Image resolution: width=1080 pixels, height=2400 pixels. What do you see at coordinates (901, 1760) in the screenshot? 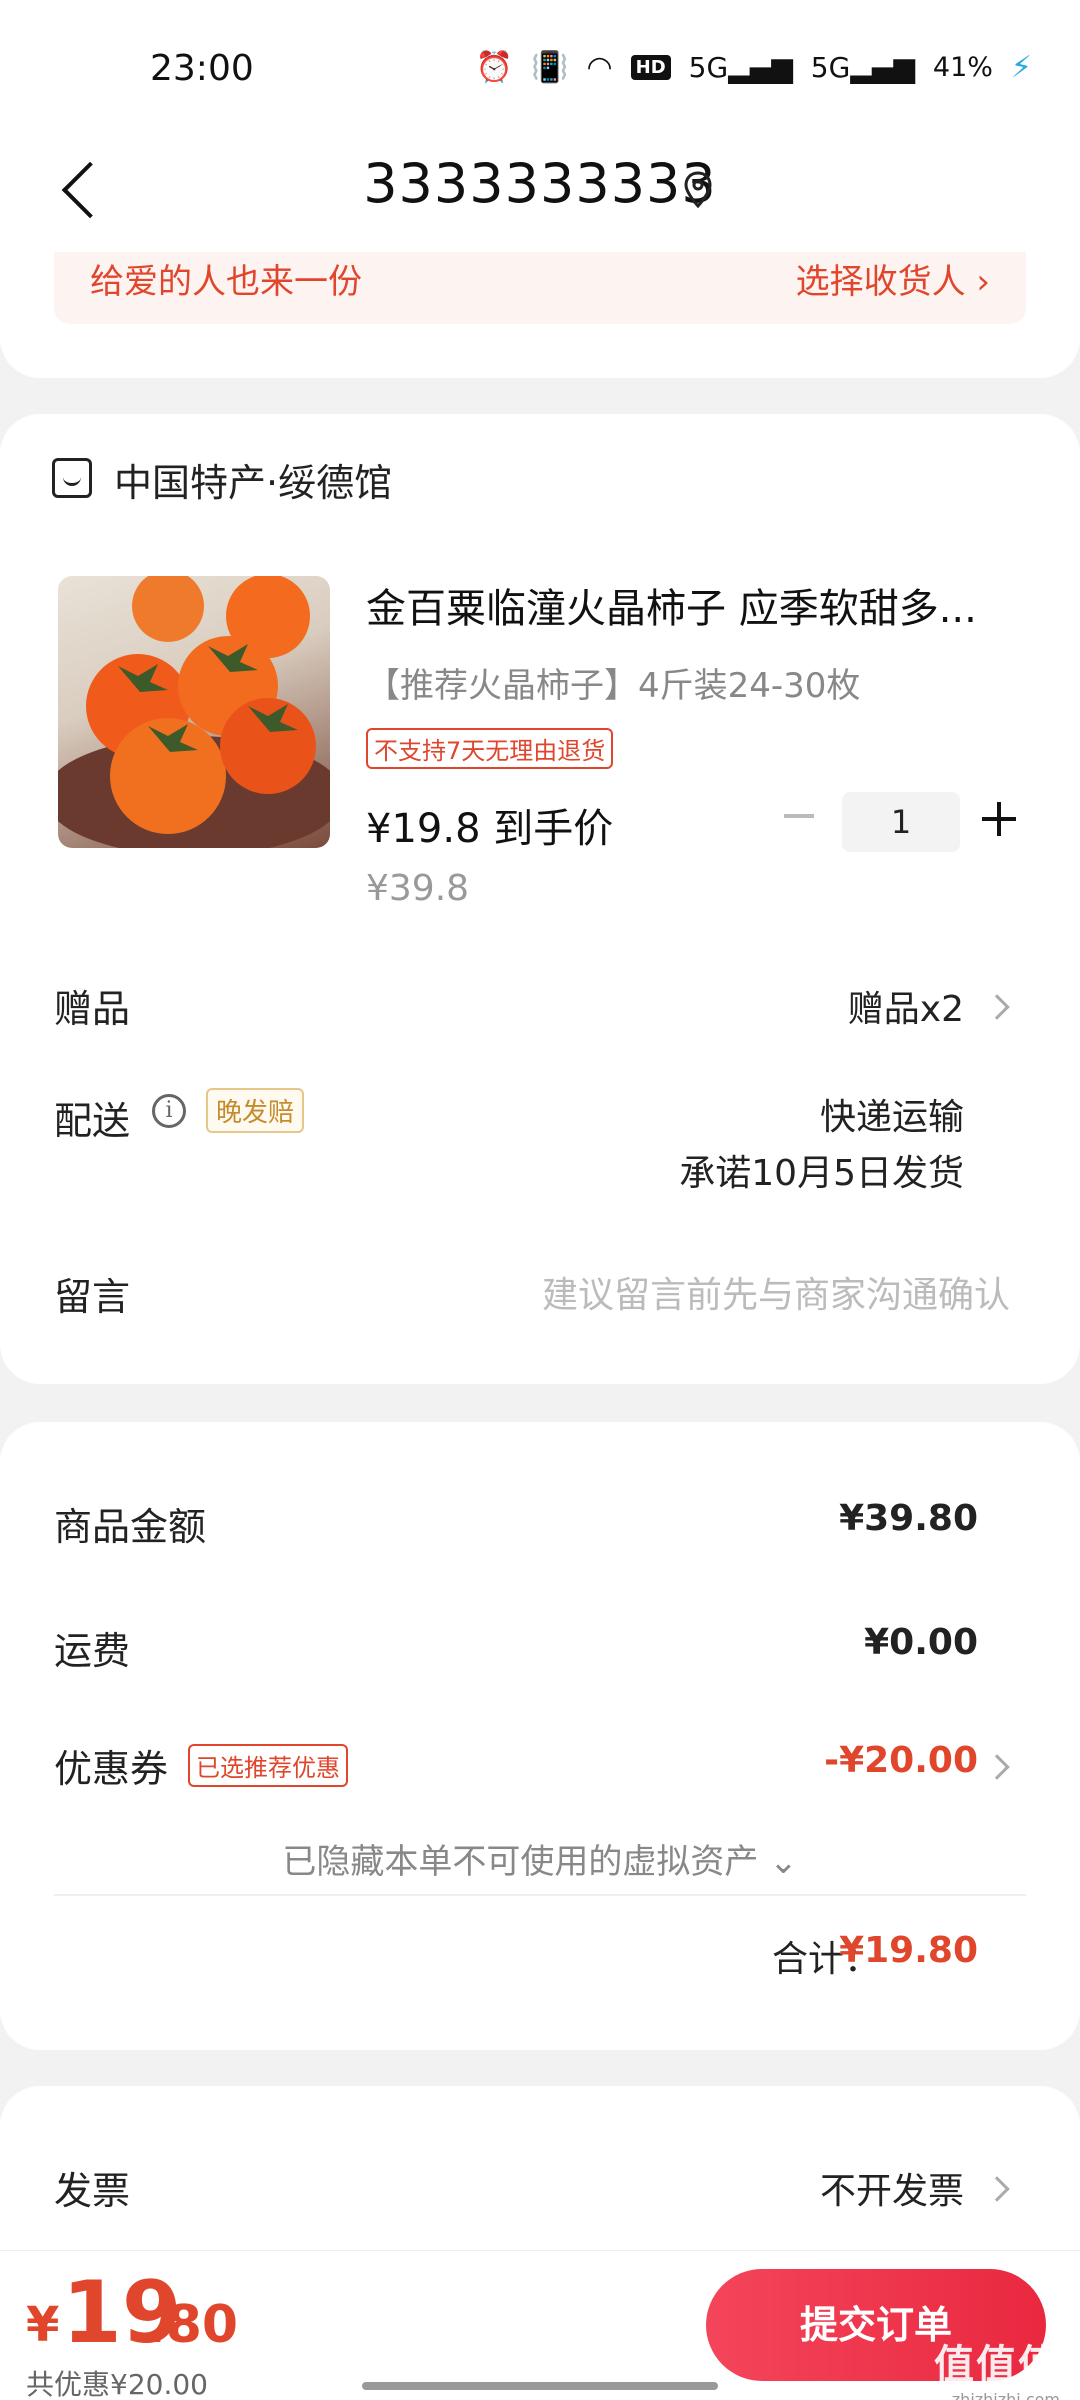
I see `coupon-value: -¥20.00` at bounding box center [901, 1760].